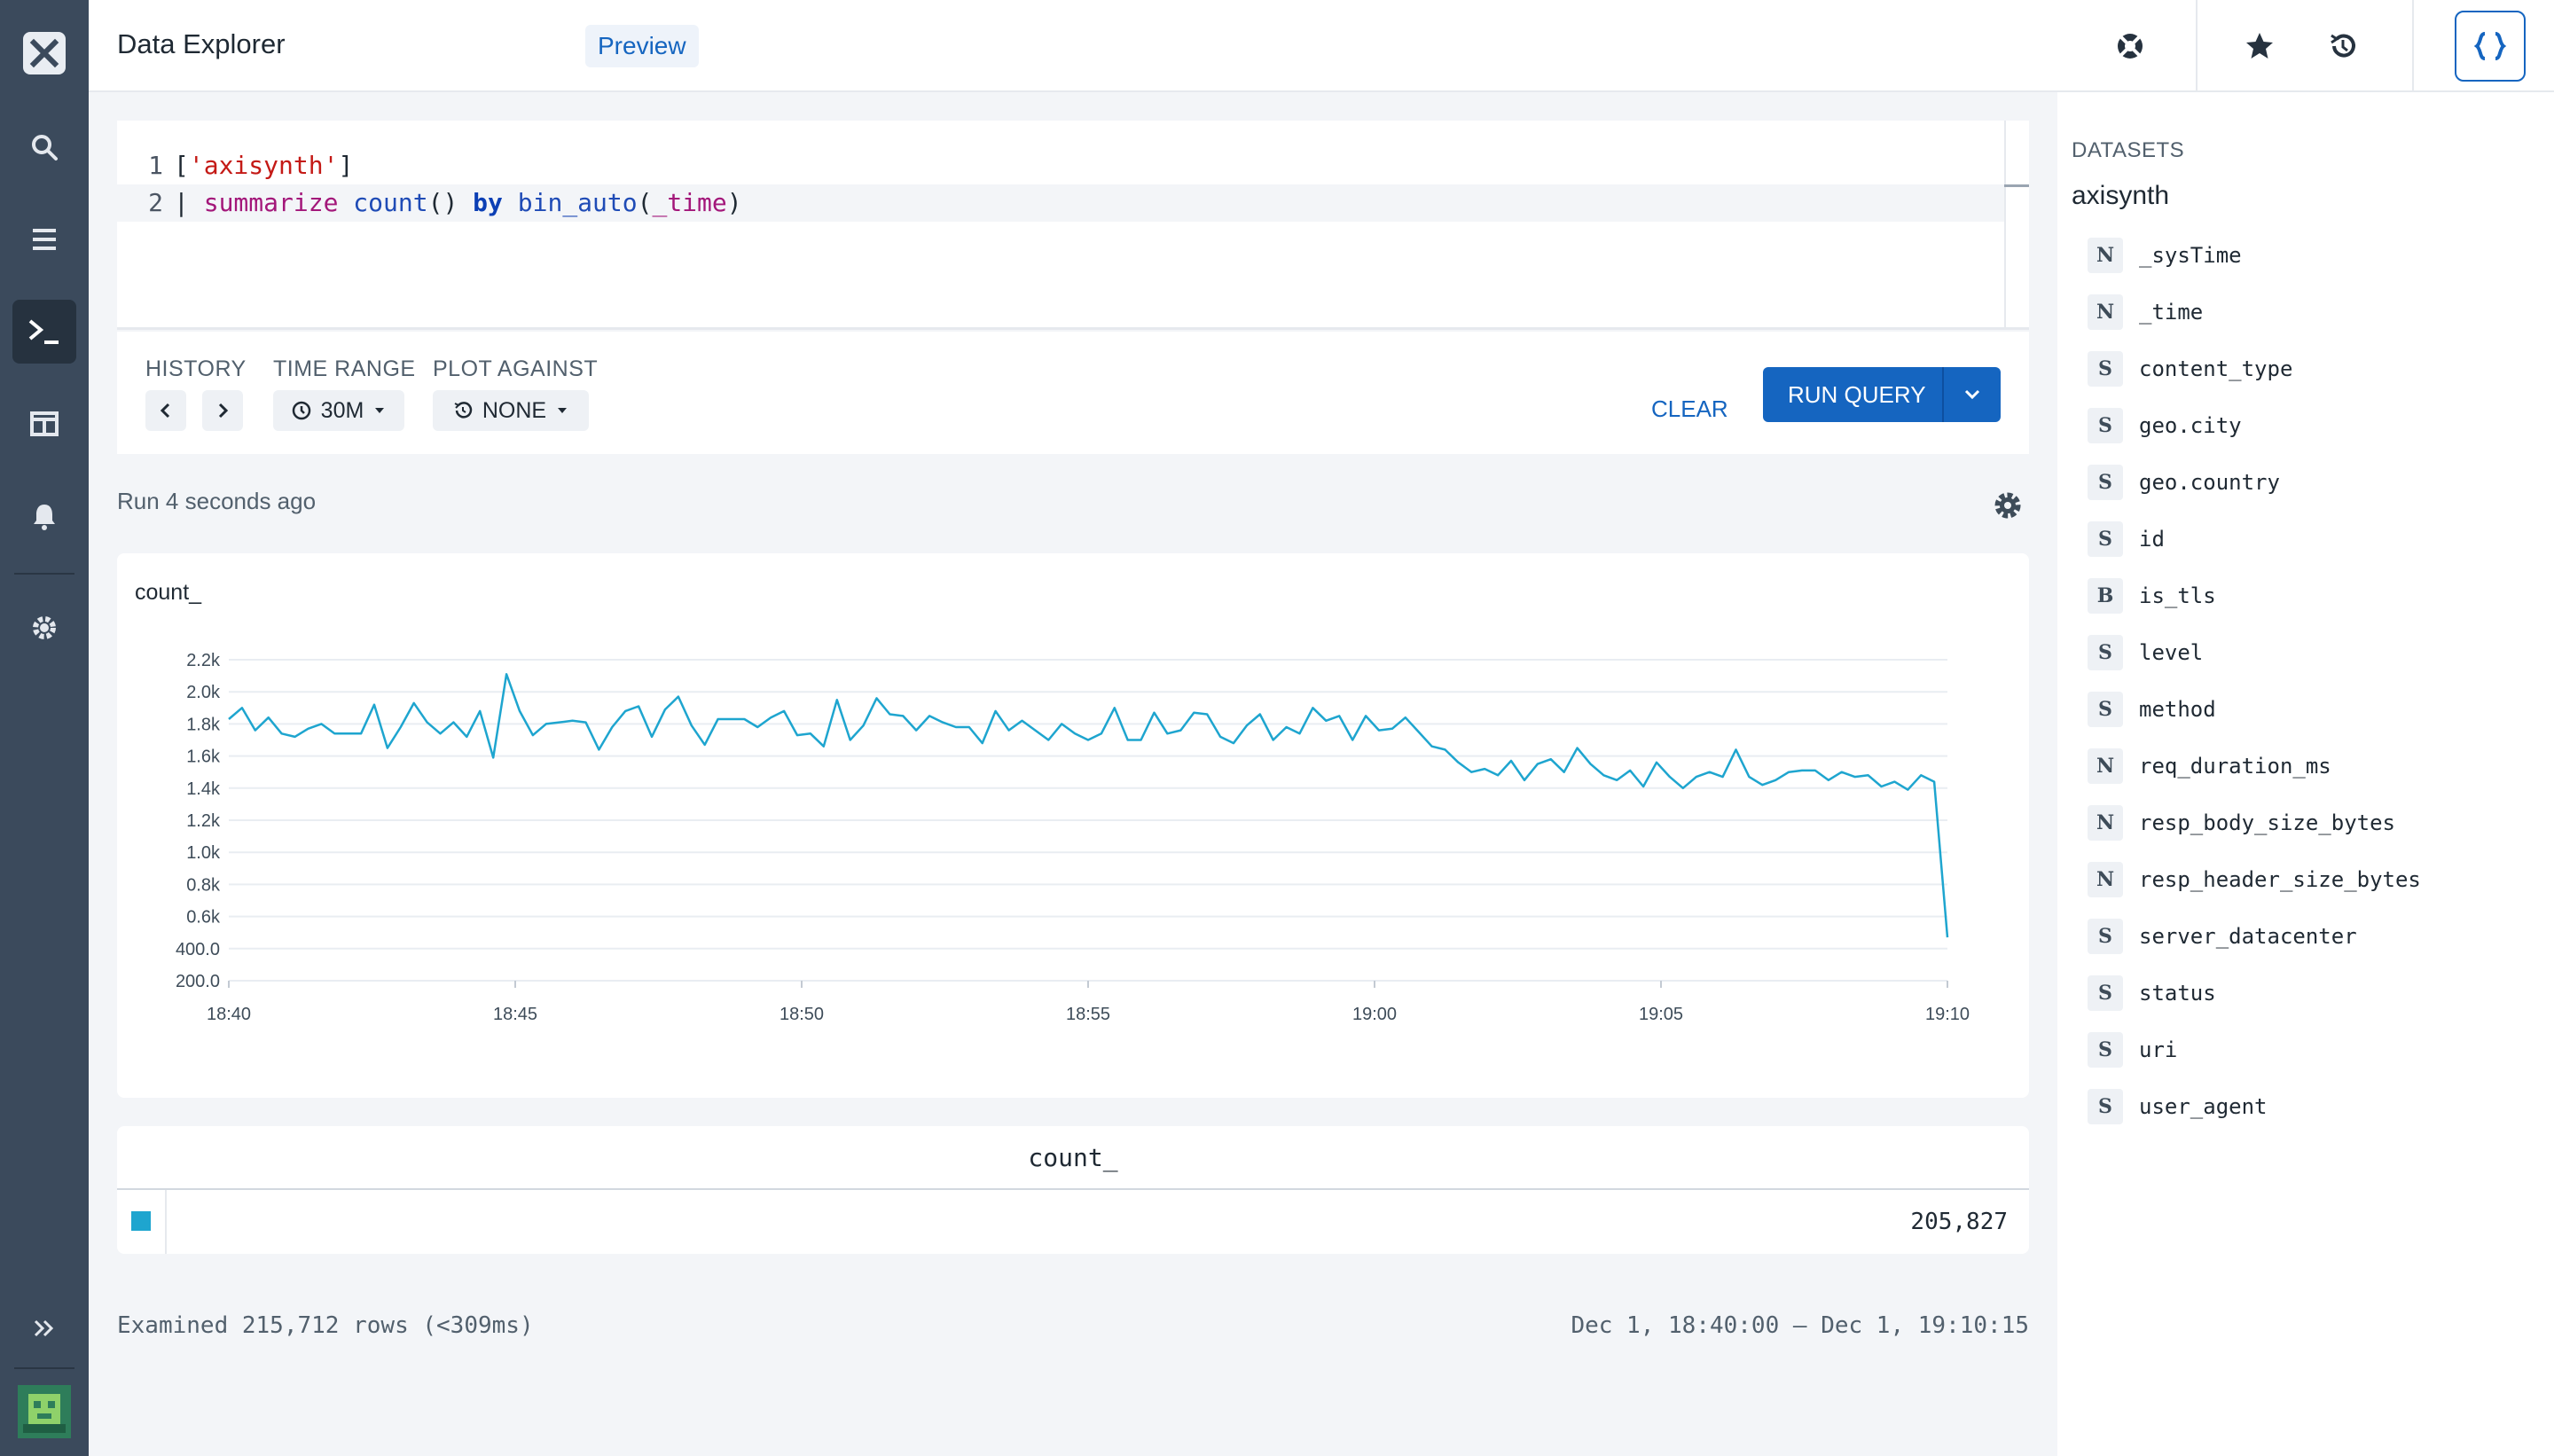 The height and width of the screenshot is (1456, 2554). Describe the element at coordinates (2280, 879) in the screenshot. I see `field-name: resp_header_size_bytes` at that location.